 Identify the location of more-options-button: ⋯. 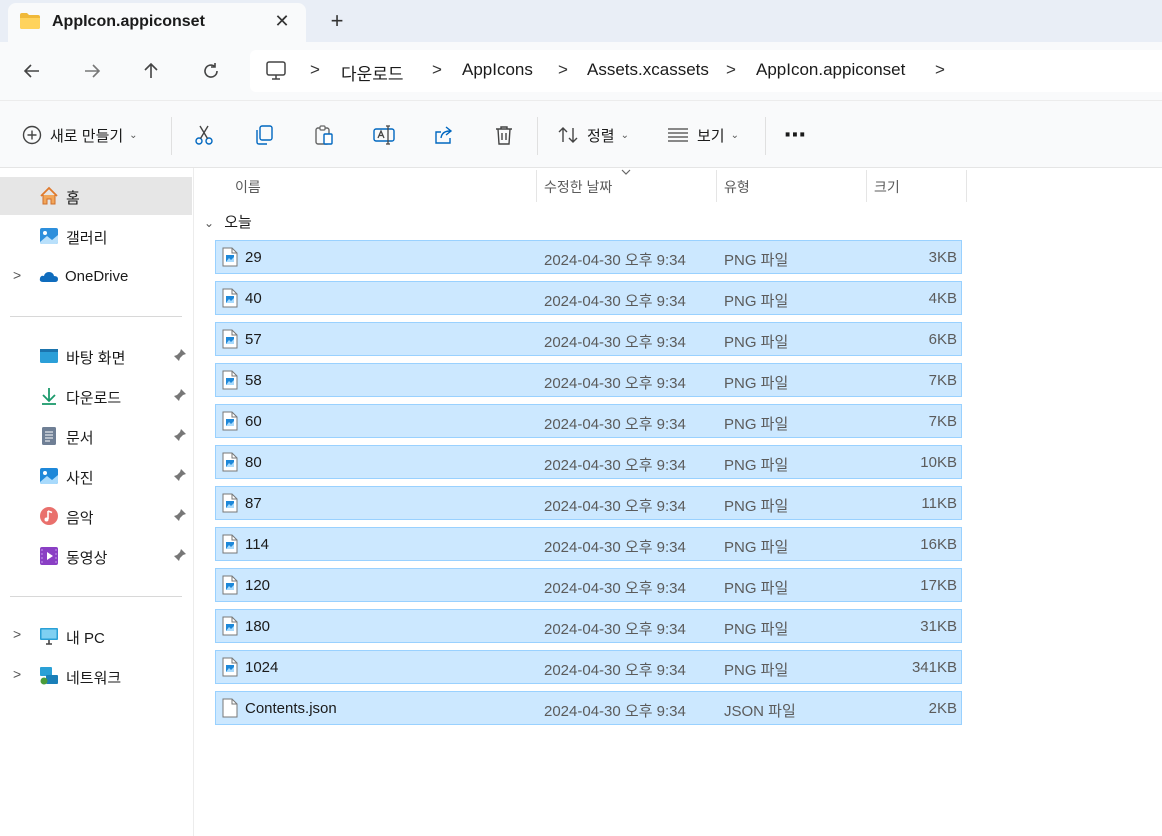
(795, 135).